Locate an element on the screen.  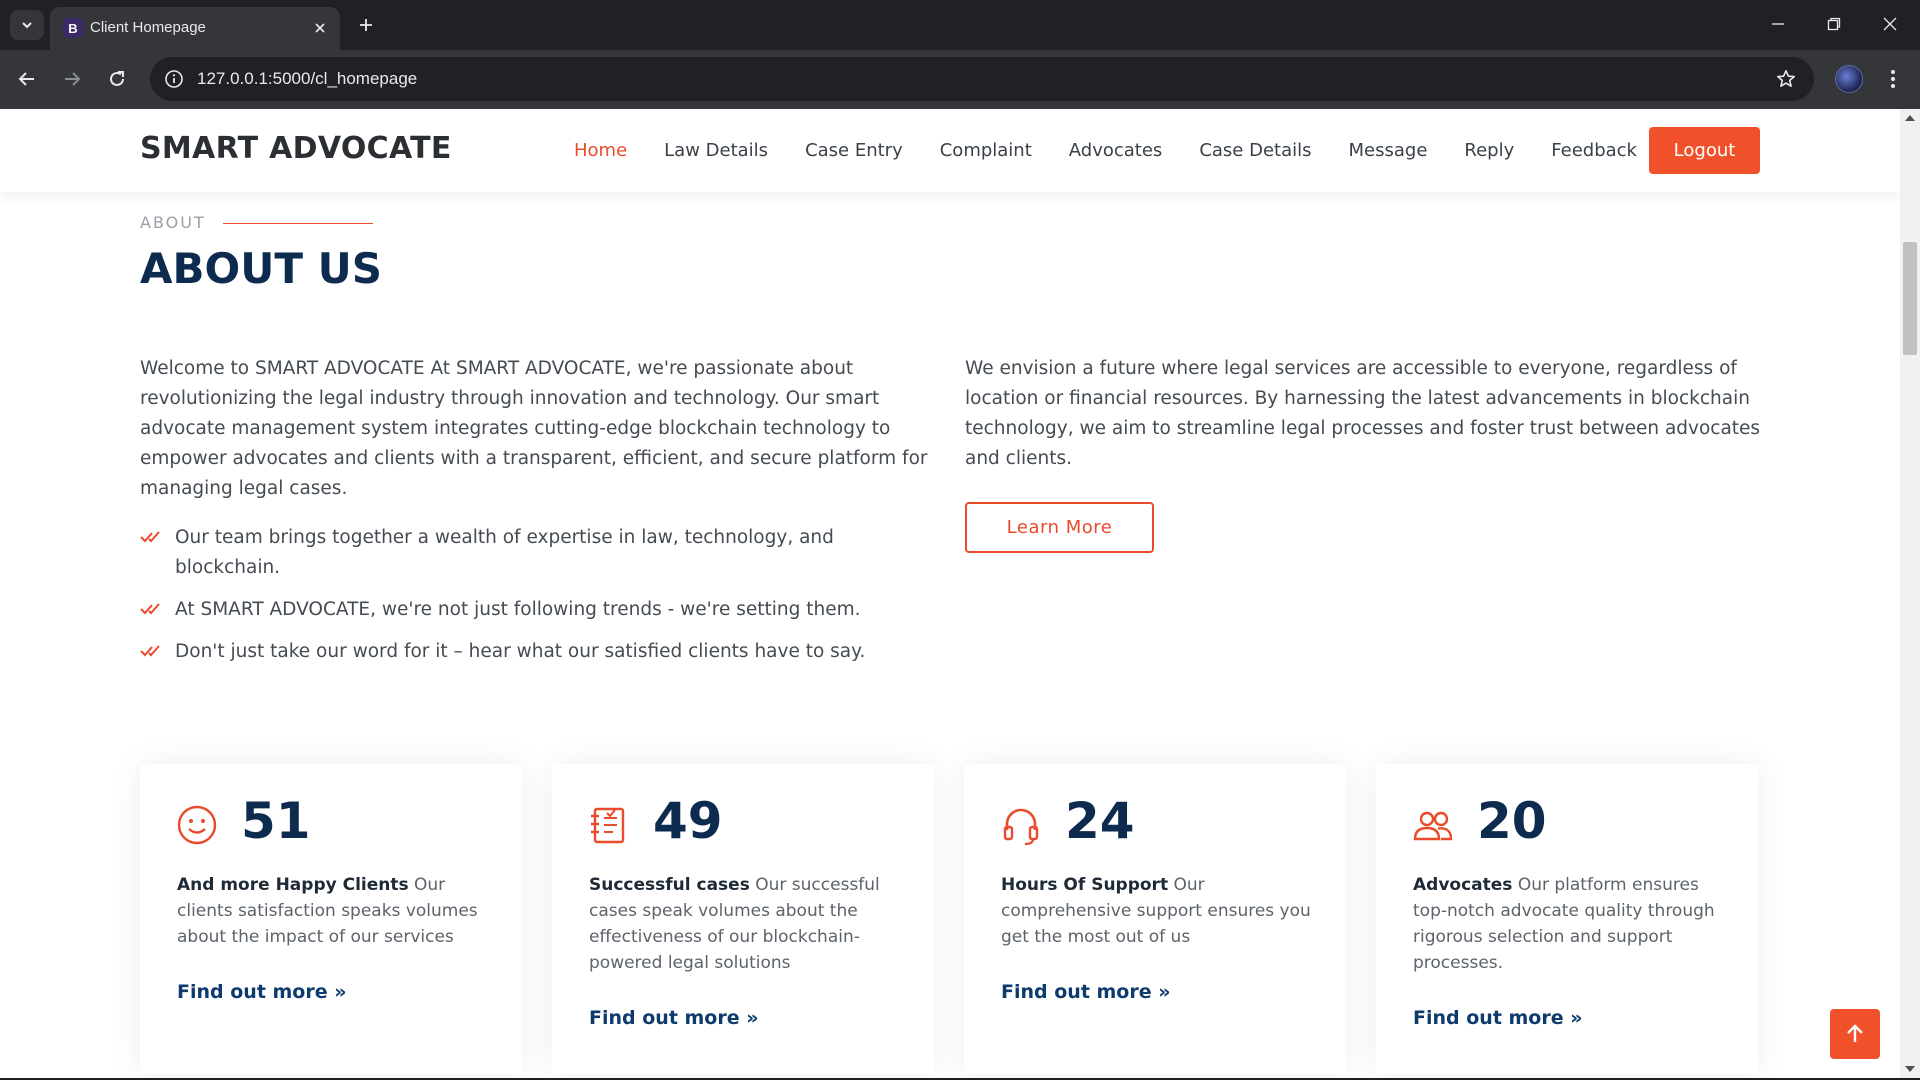
back-to-top-button is located at coordinates (1855, 1034).